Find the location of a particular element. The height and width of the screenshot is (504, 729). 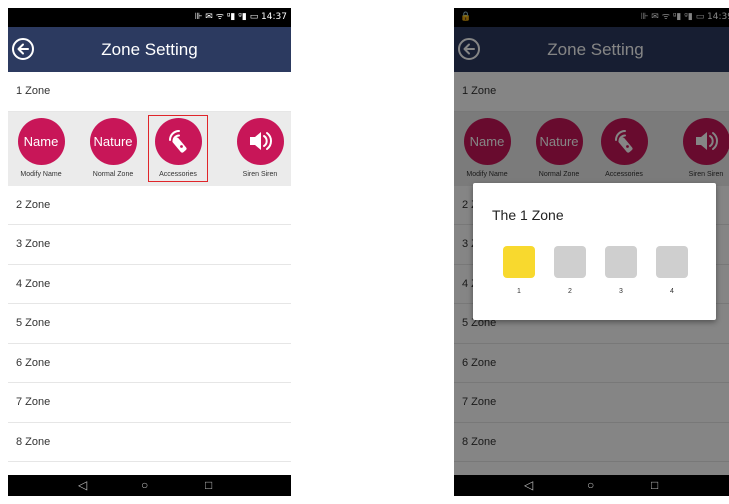

normal-zone-label: Normal Zone is located at coordinates (113, 174).